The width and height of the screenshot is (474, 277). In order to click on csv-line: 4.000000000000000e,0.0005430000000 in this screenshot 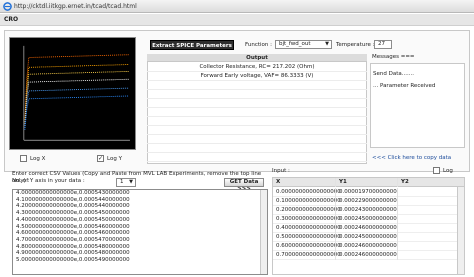, I will do `click(73, 193)`.